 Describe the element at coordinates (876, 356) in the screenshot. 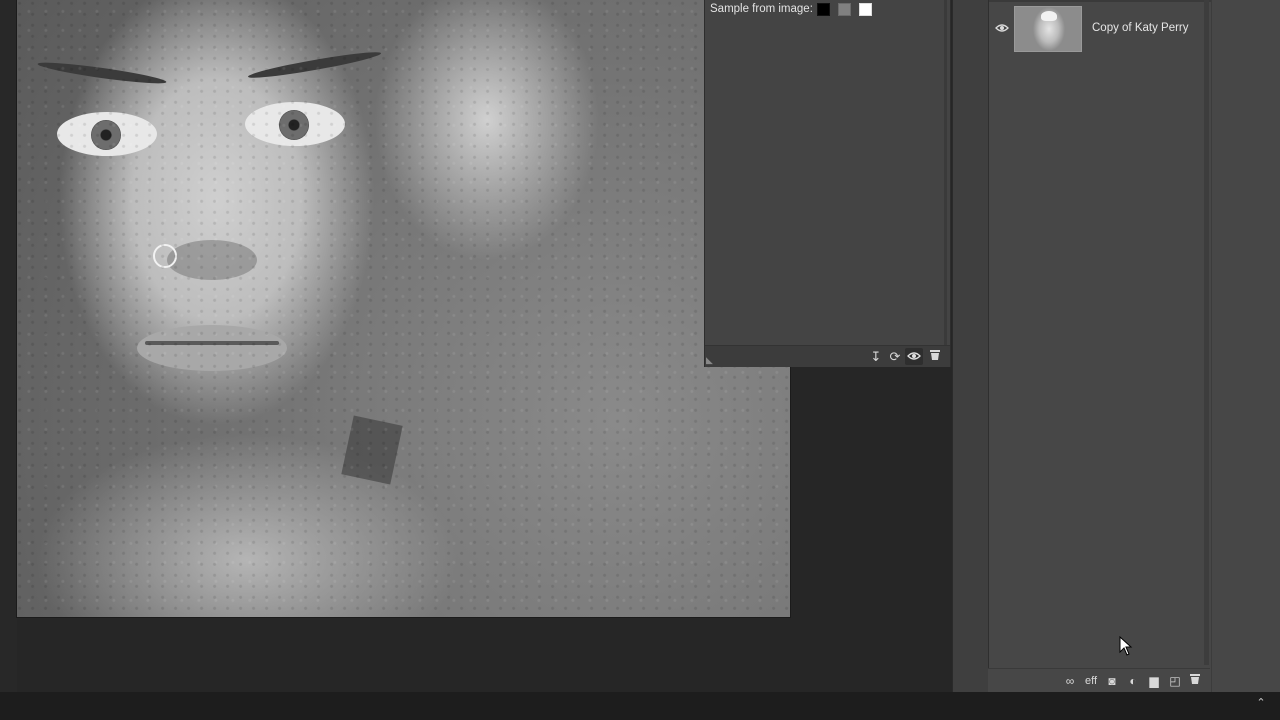

I see `clip-to-layer-icon: ↧` at that location.